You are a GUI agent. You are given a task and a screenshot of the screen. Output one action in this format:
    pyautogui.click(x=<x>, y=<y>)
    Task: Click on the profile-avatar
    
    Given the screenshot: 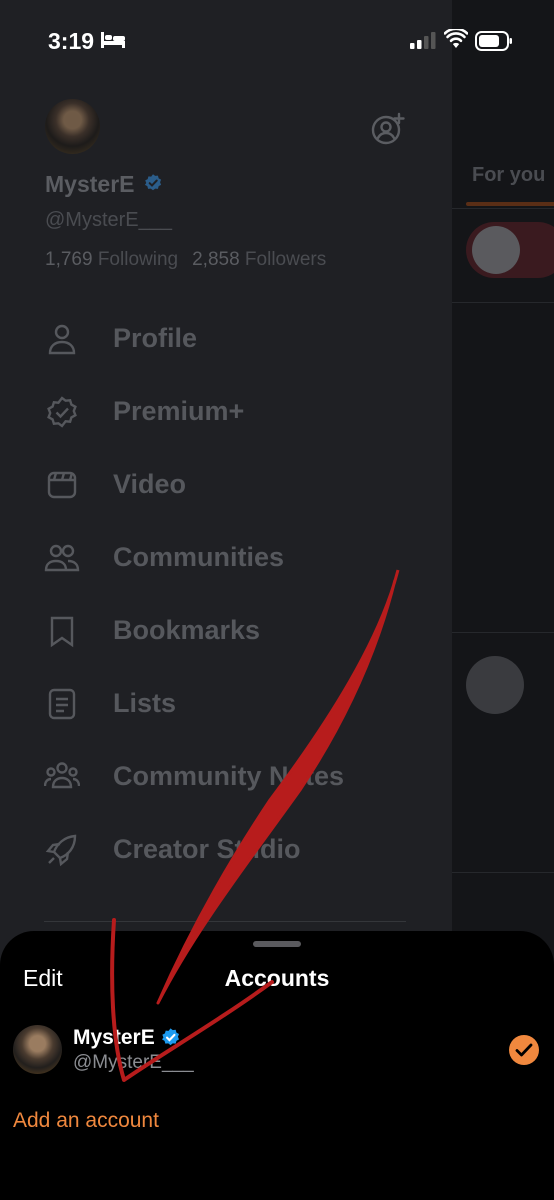 What is the action you would take?
    pyautogui.click(x=72, y=126)
    